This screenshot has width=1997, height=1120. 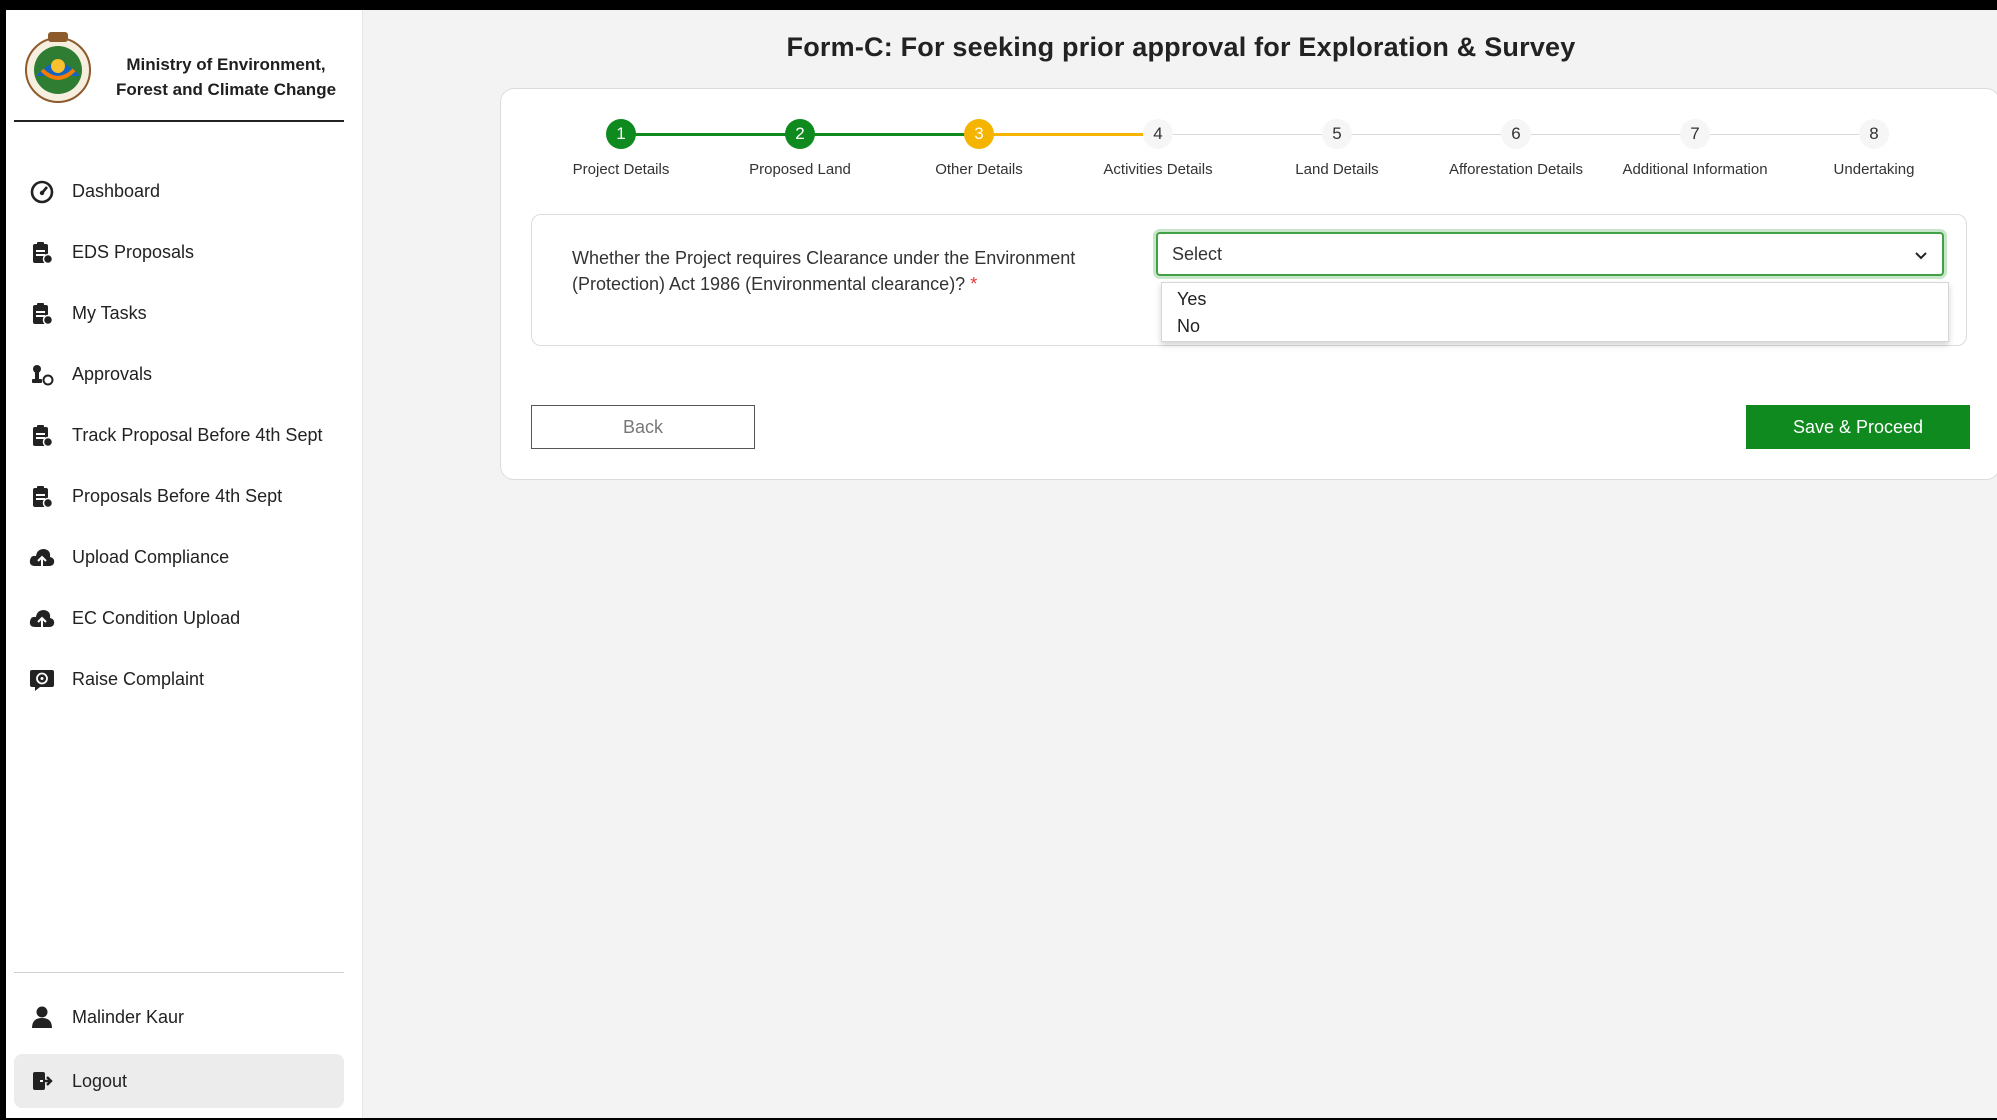 I want to click on save-proceed-button: Save & Proceed, so click(x=1858, y=427).